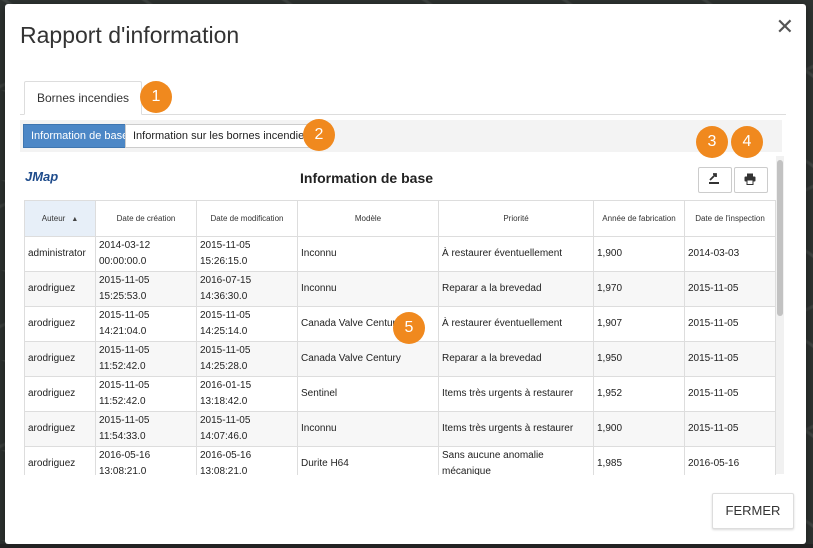 This screenshot has height=548, width=813. What do you see at coordinates (368, 394) in the screenshot?
I see `cell-modele: Sentinel` at bounding box center [368, 394].